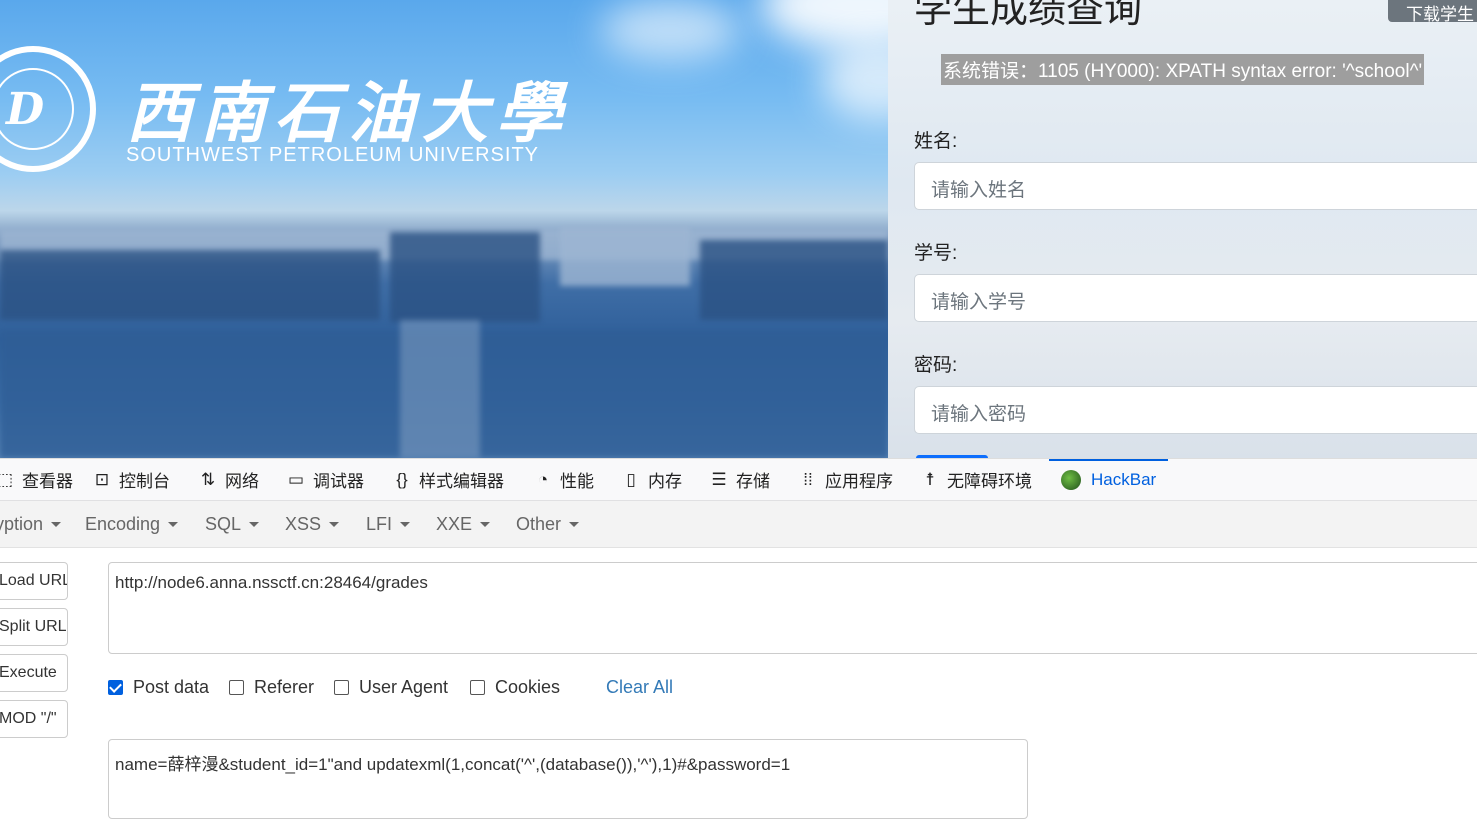 The image size is (1477, 819). What do you see at coordinates (1028, 15) in the screenshot?
I see `page-title: 学生成绩查询` at bounding box center [1028, 15].